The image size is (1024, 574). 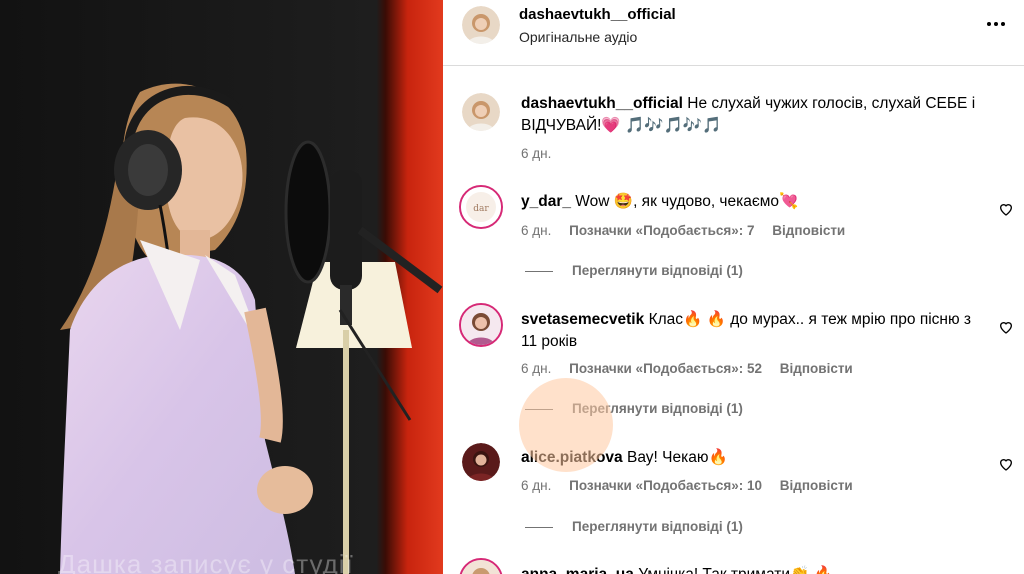 I want to click on more-horizontal-icon, so click(x=996, y=24).